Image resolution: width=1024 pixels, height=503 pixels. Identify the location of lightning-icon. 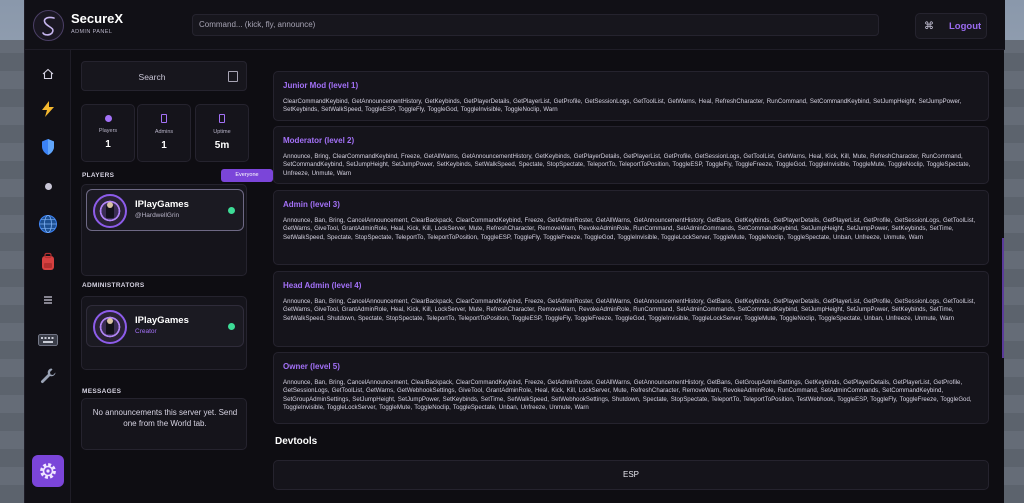
(48, 109).